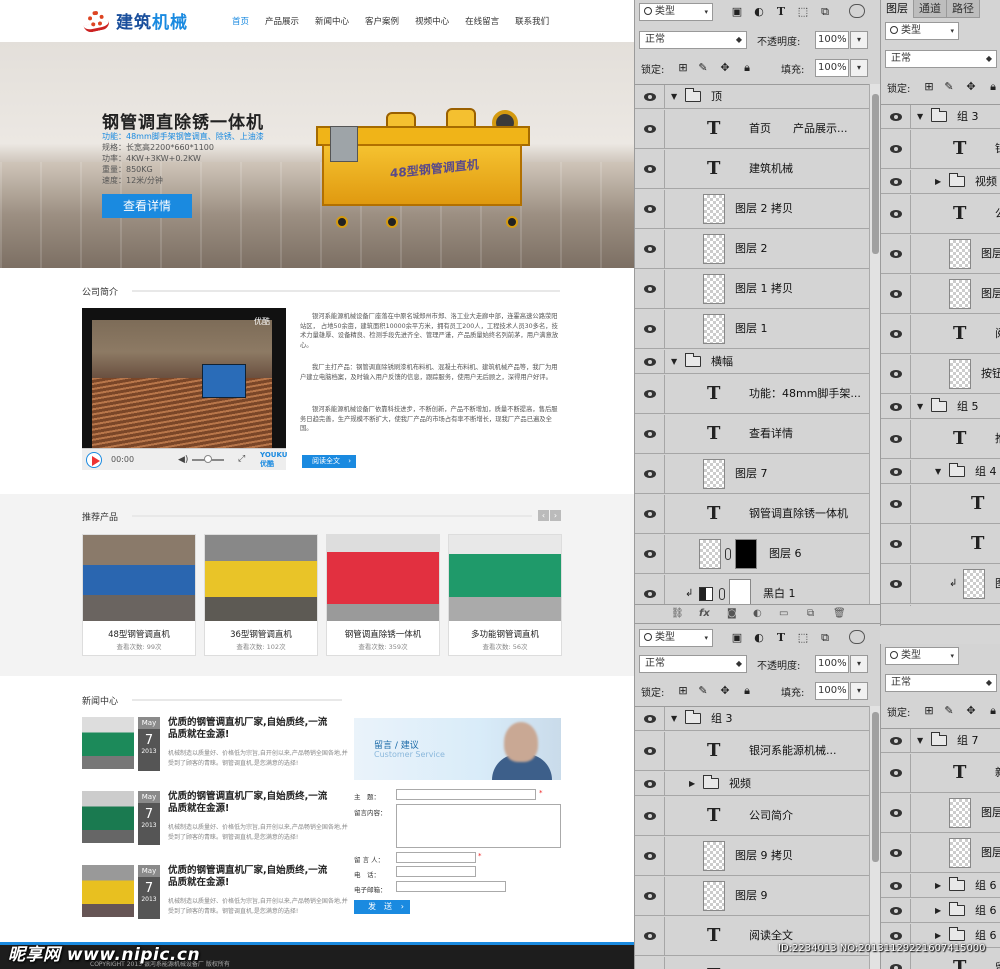  I want to click on delete-icon: 🗑︎, so click(839, 613).